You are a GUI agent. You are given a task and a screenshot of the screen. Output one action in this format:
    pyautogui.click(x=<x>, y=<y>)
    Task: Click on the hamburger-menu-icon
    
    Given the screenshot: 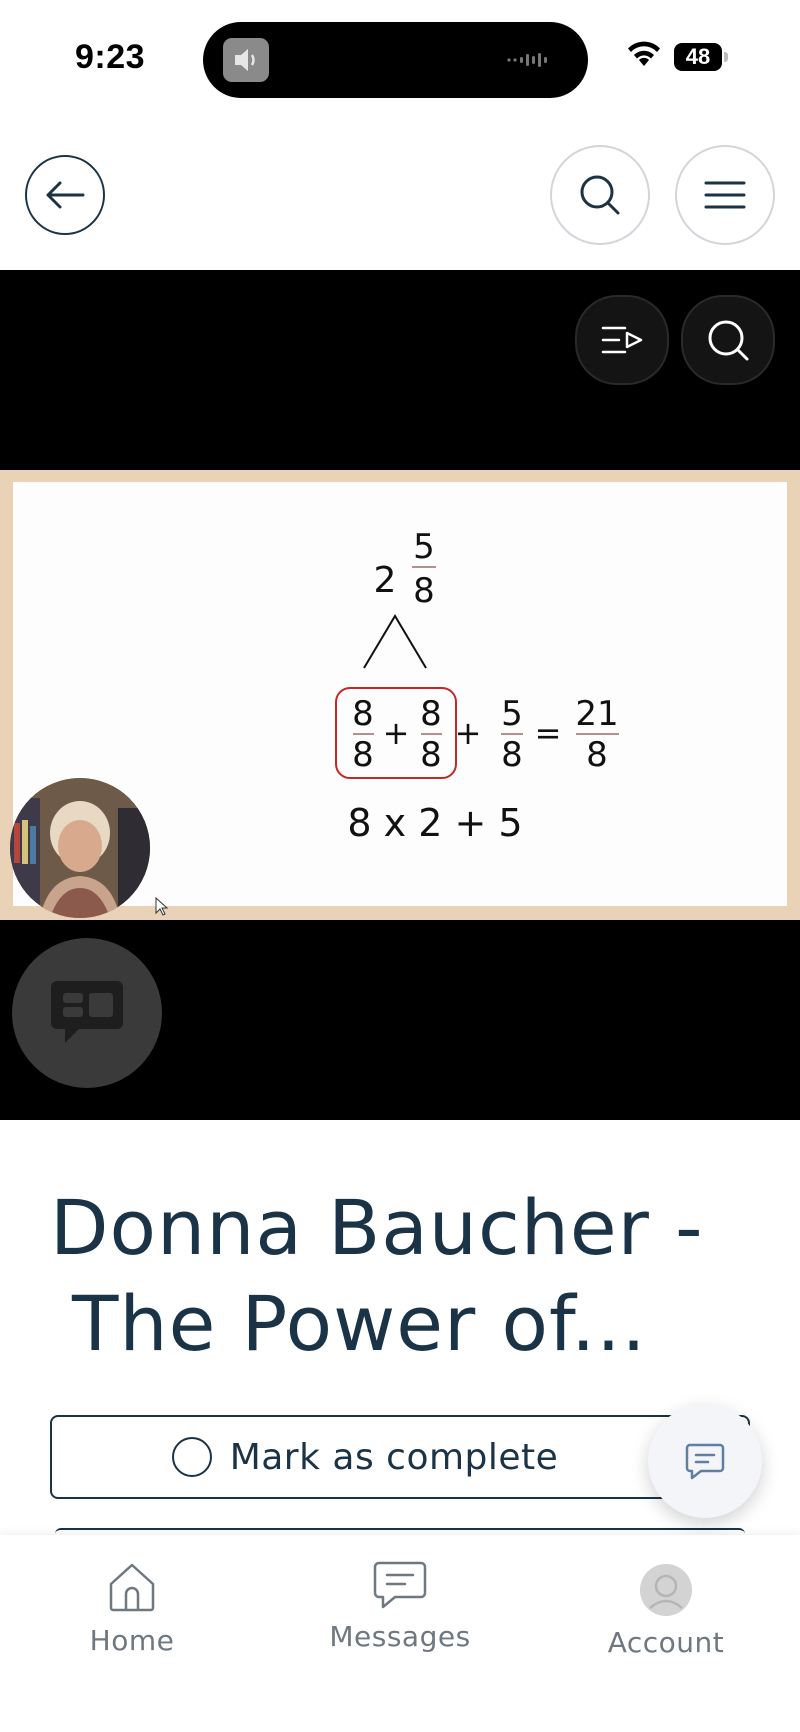 What is the action you would take?
    pyautogui.click(x=725, y=195)
    